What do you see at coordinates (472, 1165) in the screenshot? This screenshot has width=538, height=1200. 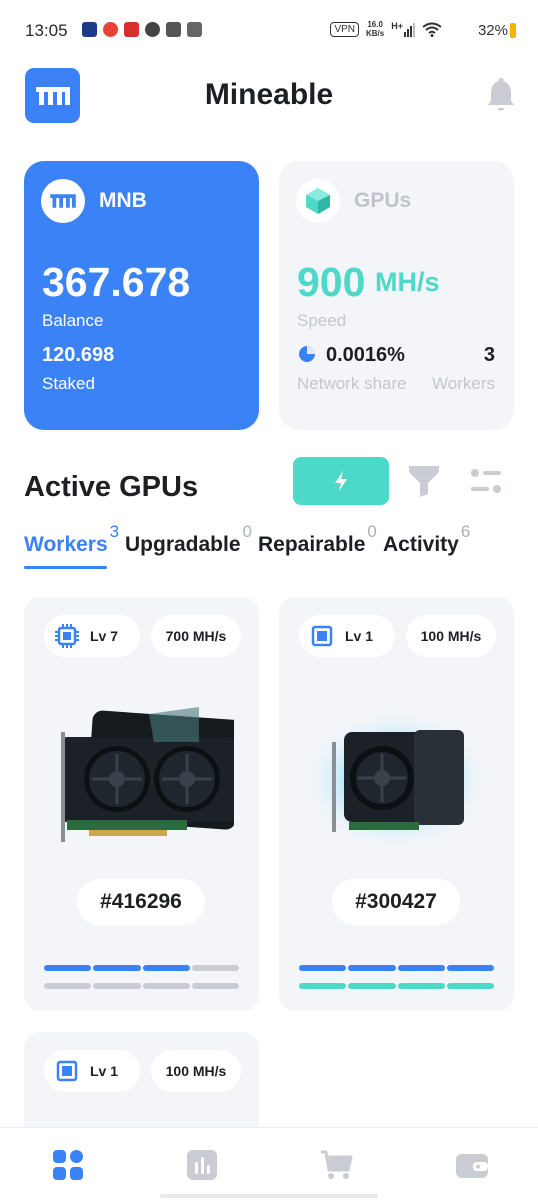 I see `wallet-icon` at bounding box center [472, 1165].